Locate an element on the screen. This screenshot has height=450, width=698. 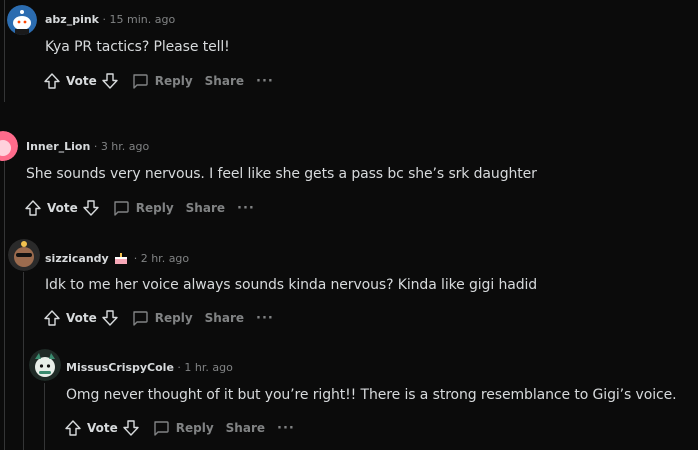
cake-icon is located at coordinates (121, 259).